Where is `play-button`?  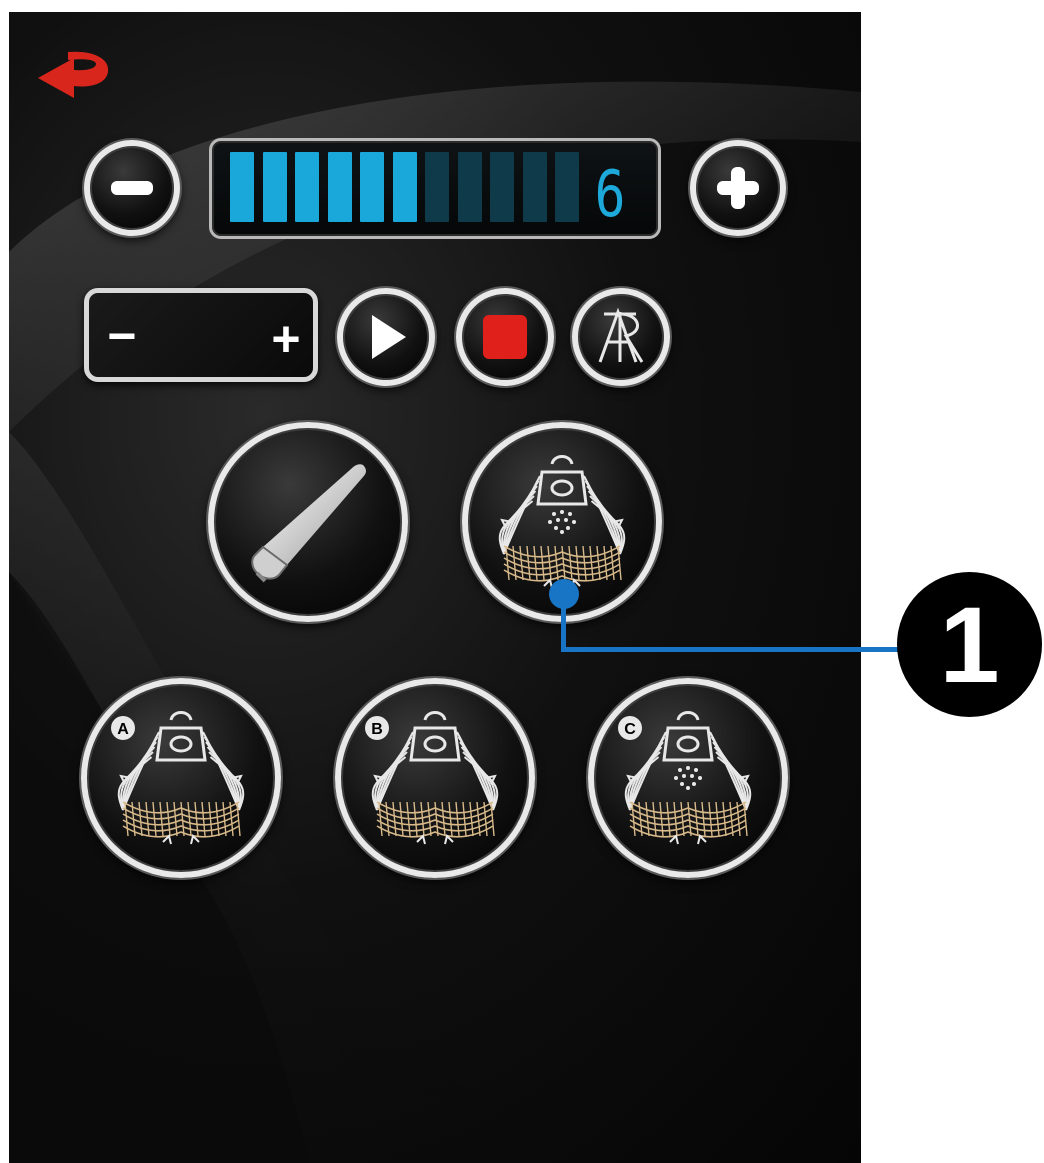
play-button is located at coordinates (386, 337).